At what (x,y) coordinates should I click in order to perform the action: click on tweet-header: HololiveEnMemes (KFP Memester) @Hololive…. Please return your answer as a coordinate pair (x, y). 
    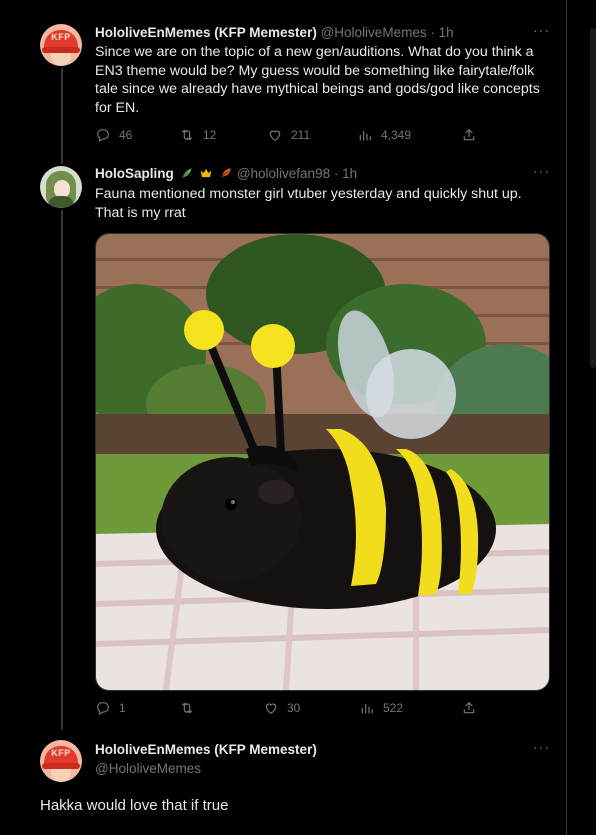
    Looking at the image, I should click on (274, 32).